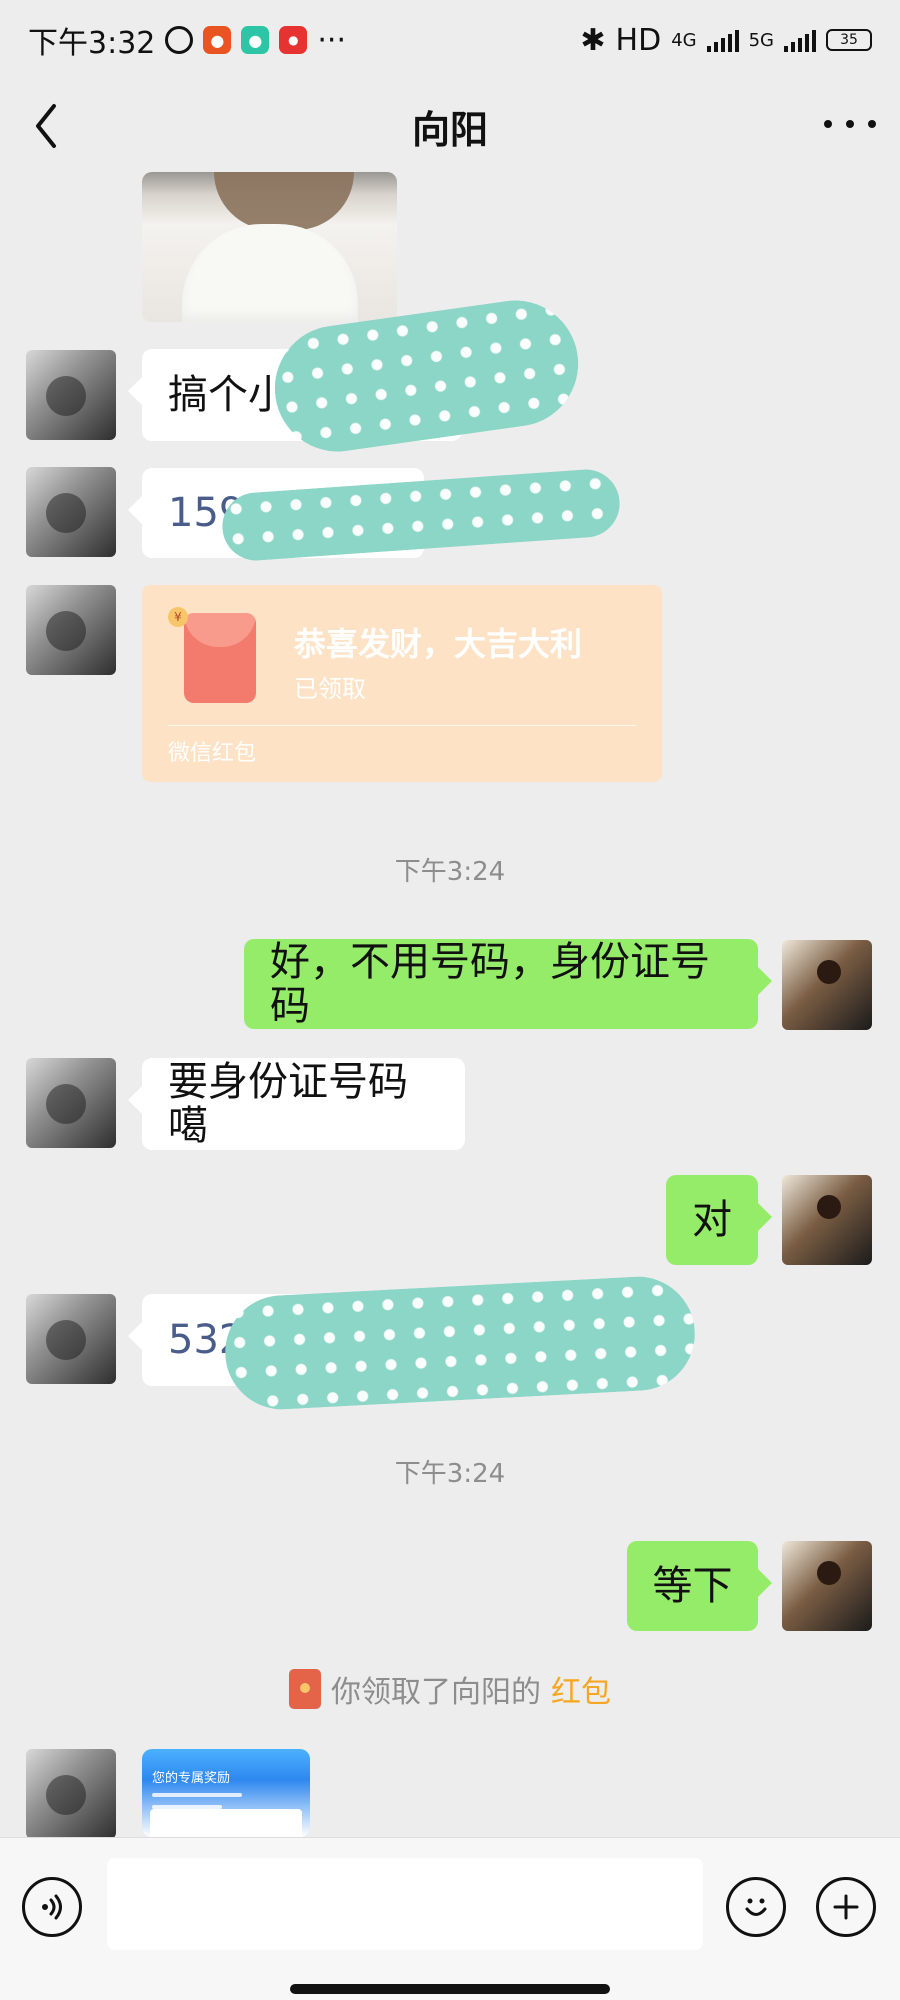 This screenshot has width=900, height=2000. Describe the element at coordinates (48, 126) in the screenshot. I see `back-icon` at that location.